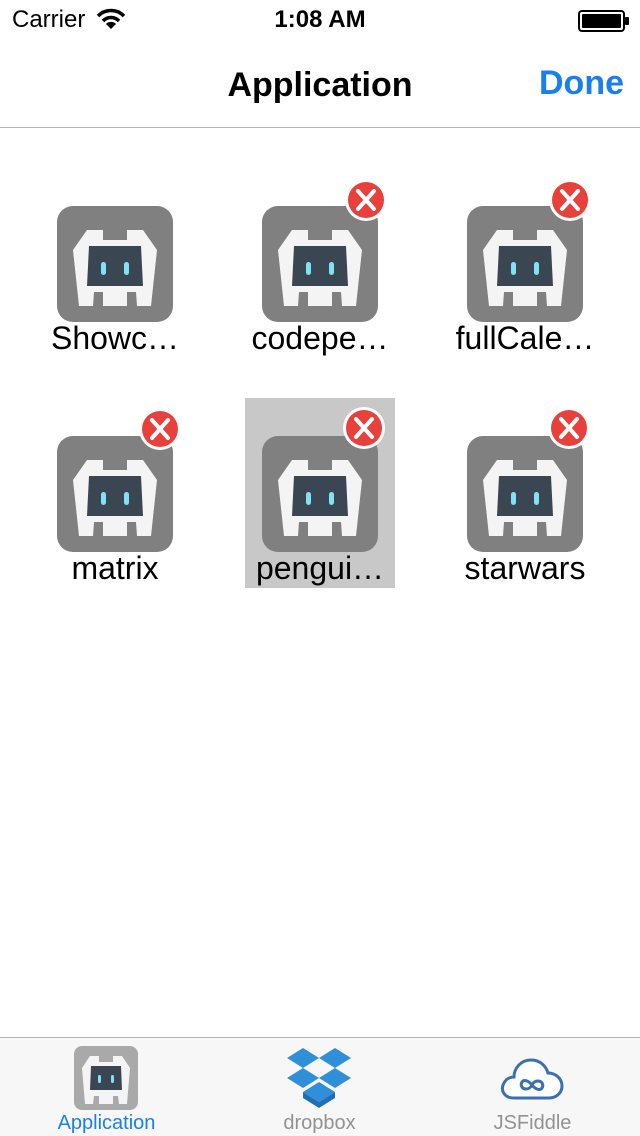 This screenshot has width=640, height=1136. I want to click on status-bar: Carrier 1:08 AM, so click(320, 20).